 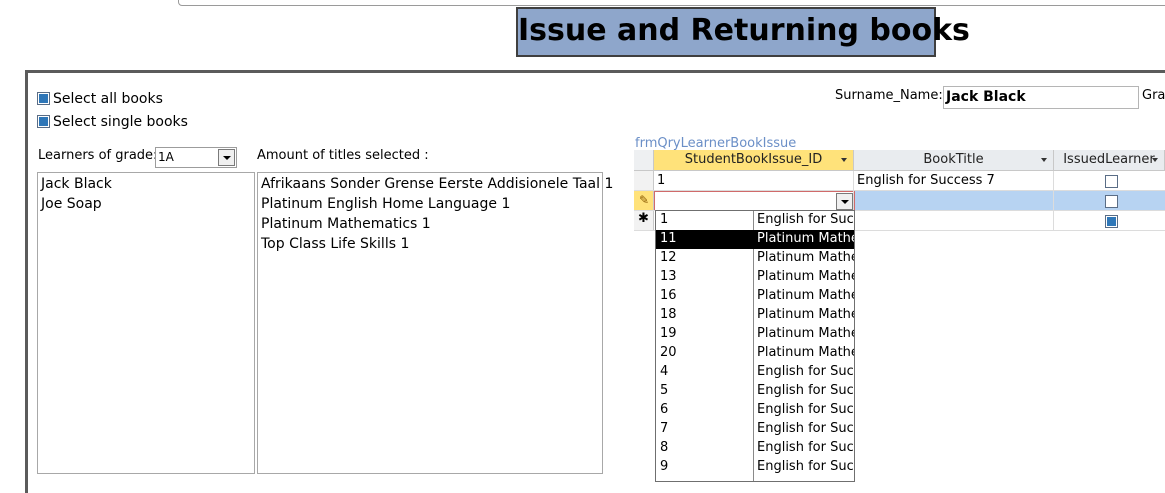 I want to click on select-all-books-label: Select all books, so click(x=108, y=99).